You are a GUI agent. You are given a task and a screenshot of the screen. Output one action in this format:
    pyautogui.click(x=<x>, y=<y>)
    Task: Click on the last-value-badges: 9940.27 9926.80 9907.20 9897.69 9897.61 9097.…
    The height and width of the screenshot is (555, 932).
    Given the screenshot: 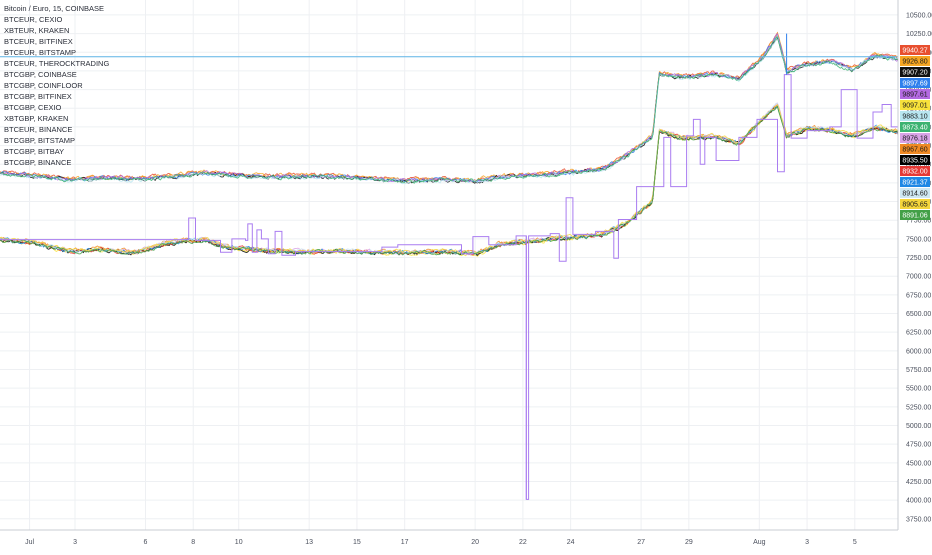 What is the action you would take?
    pyautogui.click(x=915, y=132)
    